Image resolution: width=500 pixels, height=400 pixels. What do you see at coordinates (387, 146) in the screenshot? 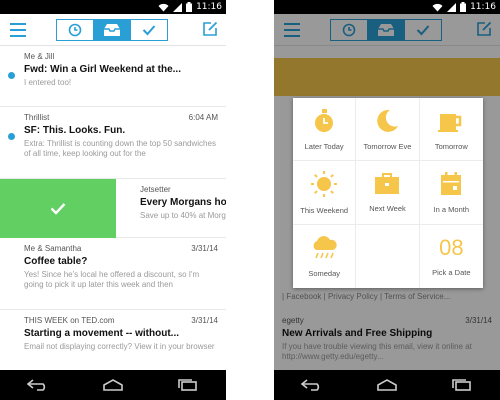
I see `snooze-label: Tomorrow Eve` at bounding box center [387, 146].